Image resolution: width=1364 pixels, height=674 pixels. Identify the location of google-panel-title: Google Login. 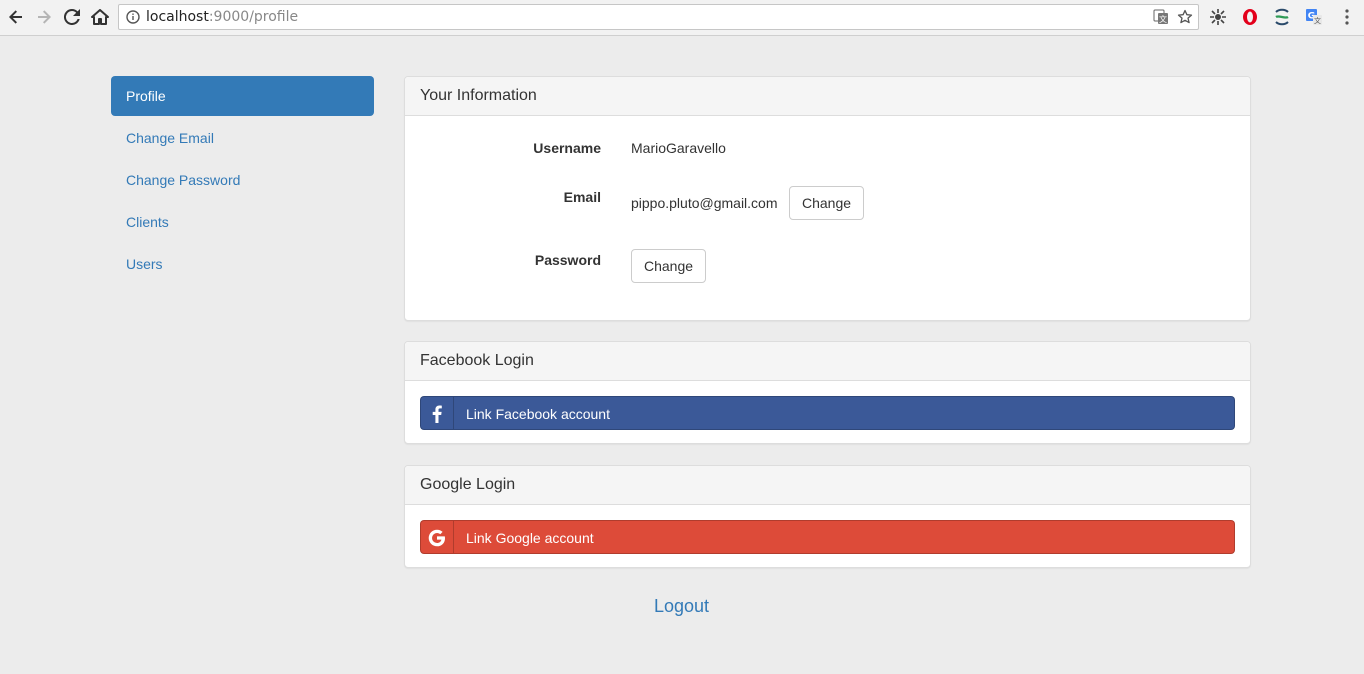
(827, 485).